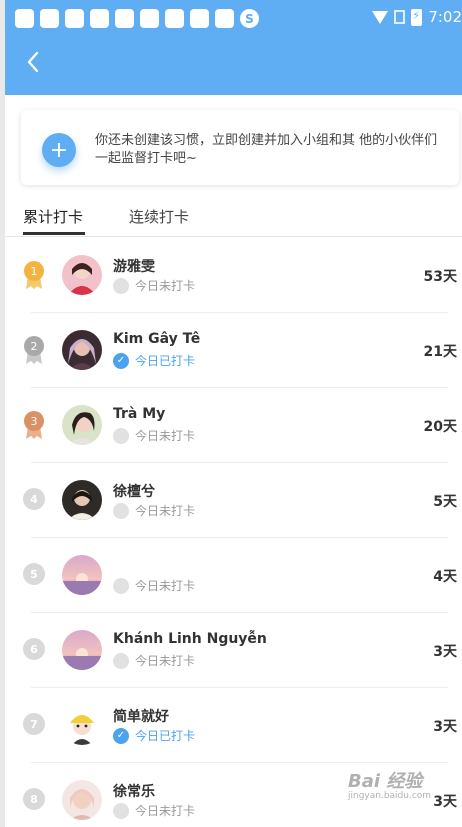 This screenshot has height=827, width=462. Describe the element at coordinates (137, 18) in the screenshot. I see `notification-icons: S` at that location.